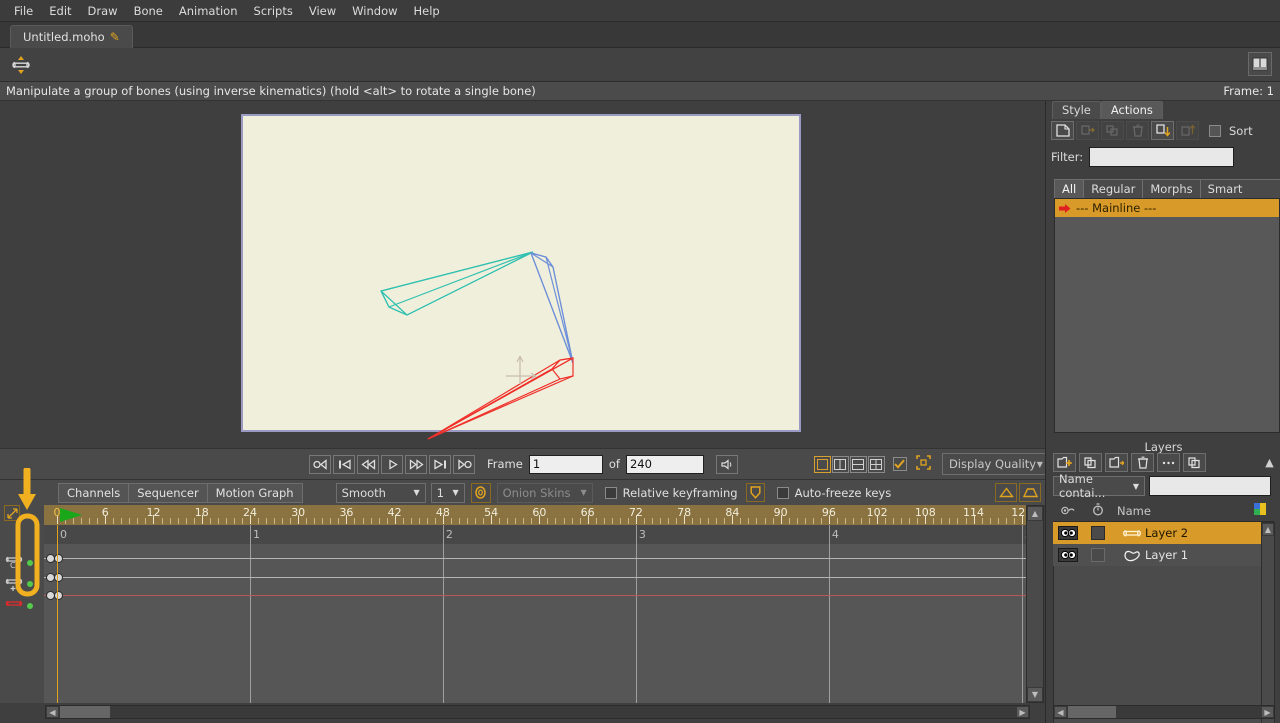 The height and width of the screenshot is (723, 1280). I want to click on layers-hscrollbar: ◀ ▶, so click(1164, 712).